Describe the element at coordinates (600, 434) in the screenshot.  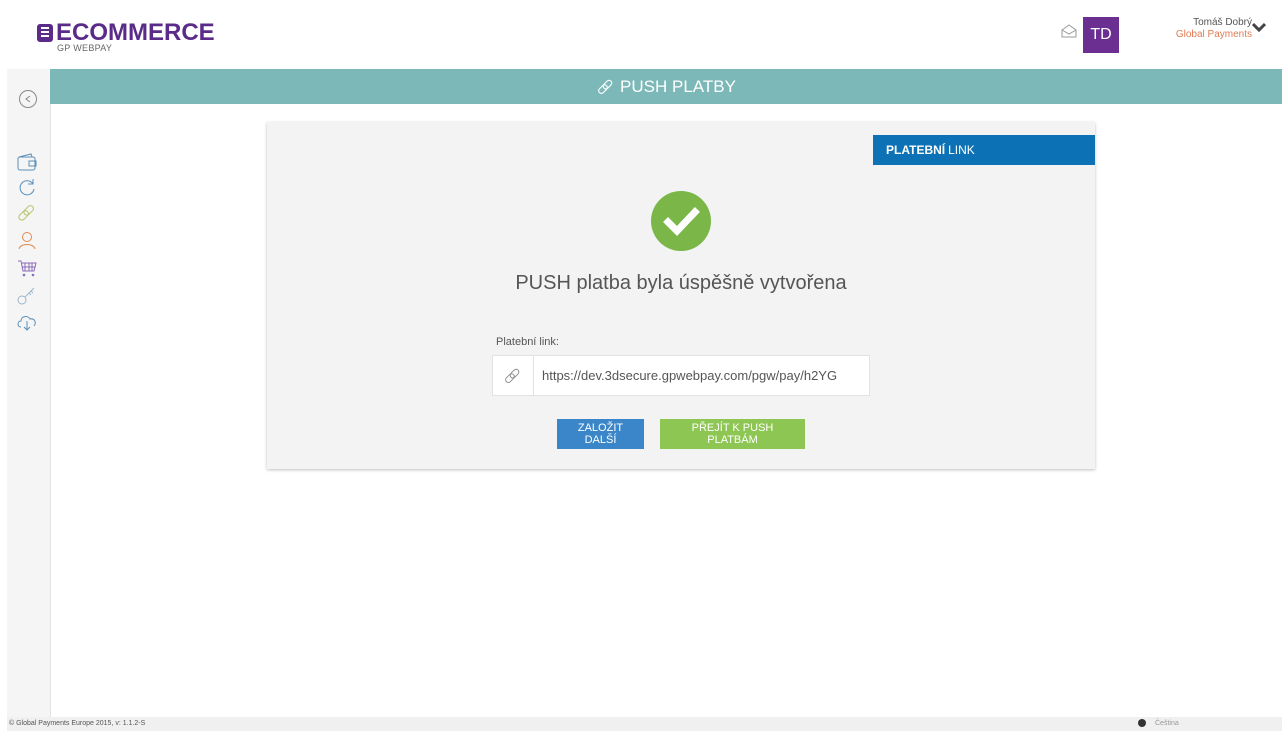
I see `create-another-button: ZALOŽIT DALŠÍ` at that location.